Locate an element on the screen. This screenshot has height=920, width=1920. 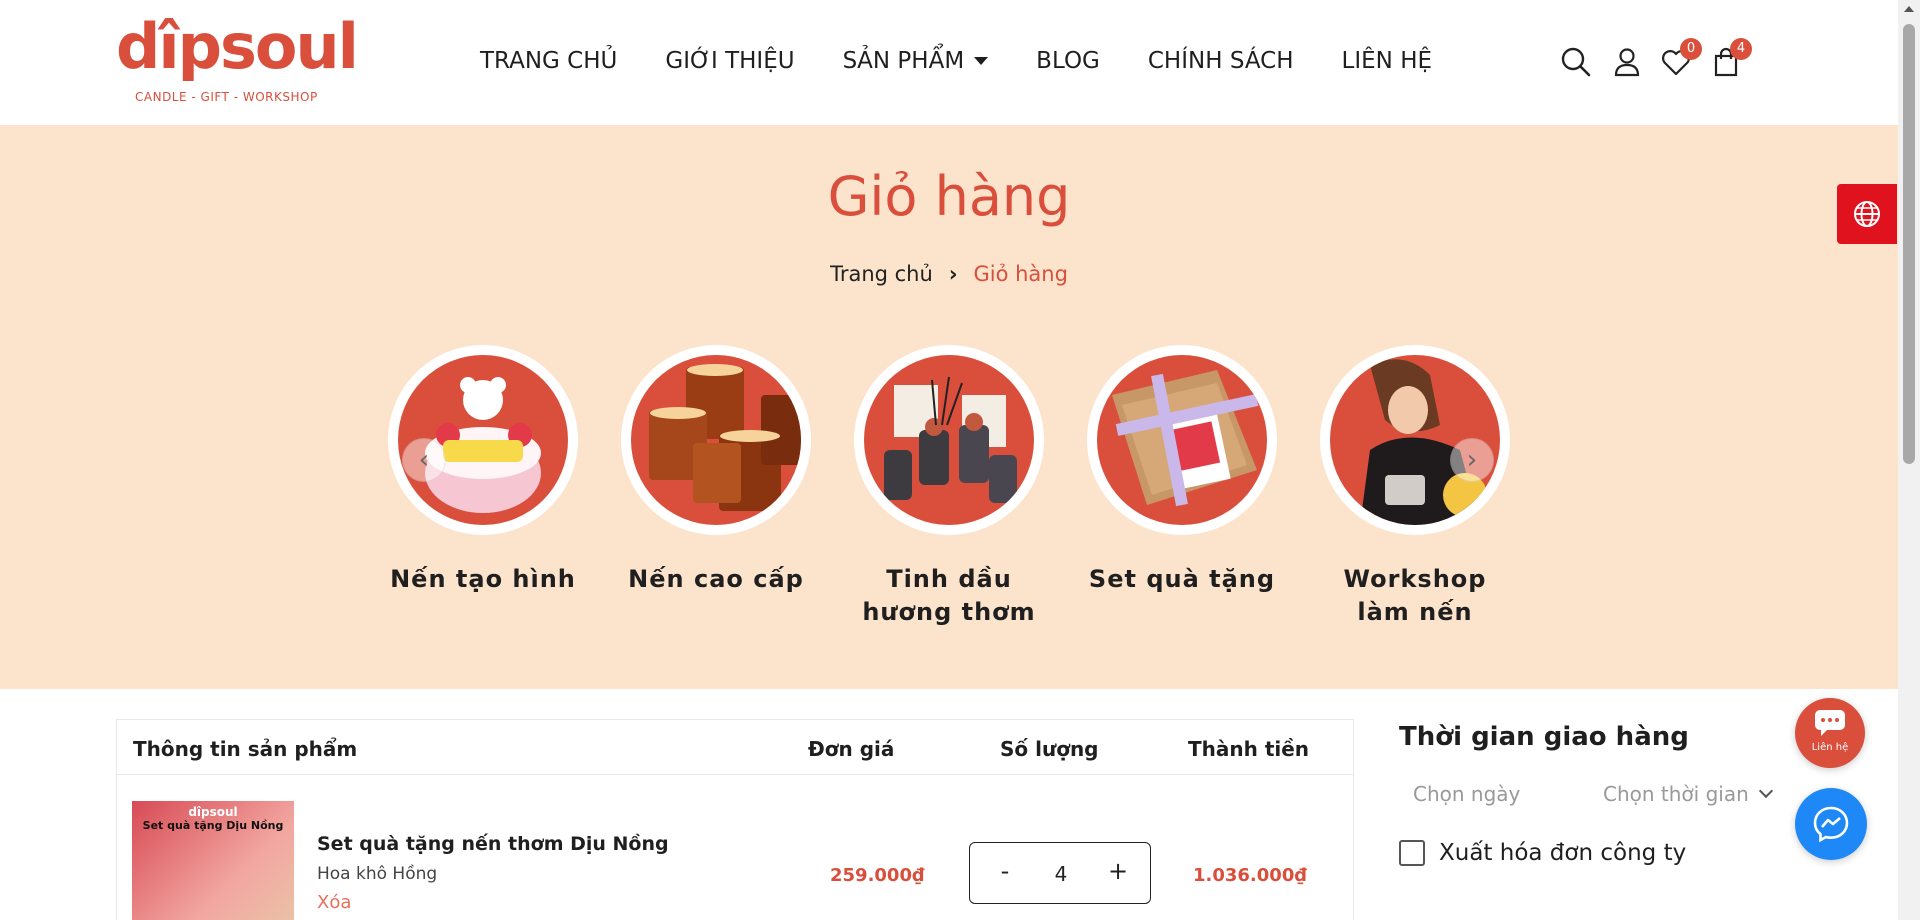
header-quantity: Số lượng is located at coordinates (1049, 749).